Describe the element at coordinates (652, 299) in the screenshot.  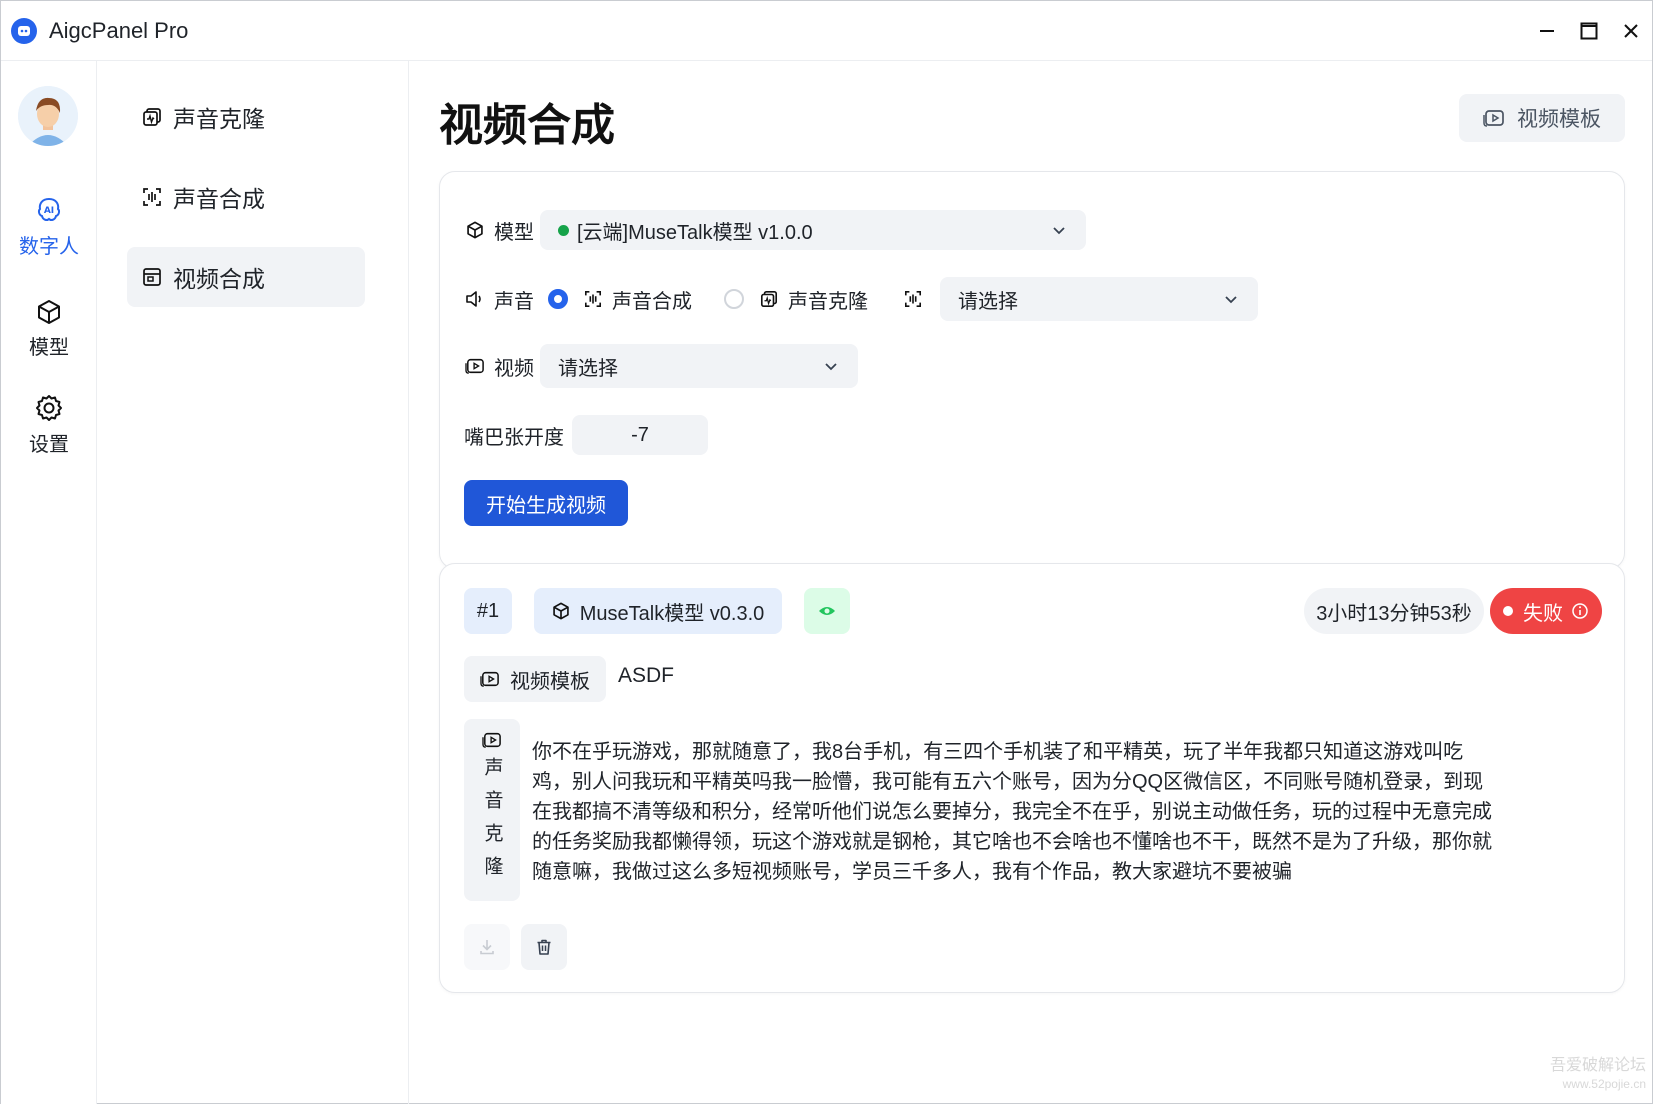
I see `voice-synth-option-label: 声音合成` at that location.